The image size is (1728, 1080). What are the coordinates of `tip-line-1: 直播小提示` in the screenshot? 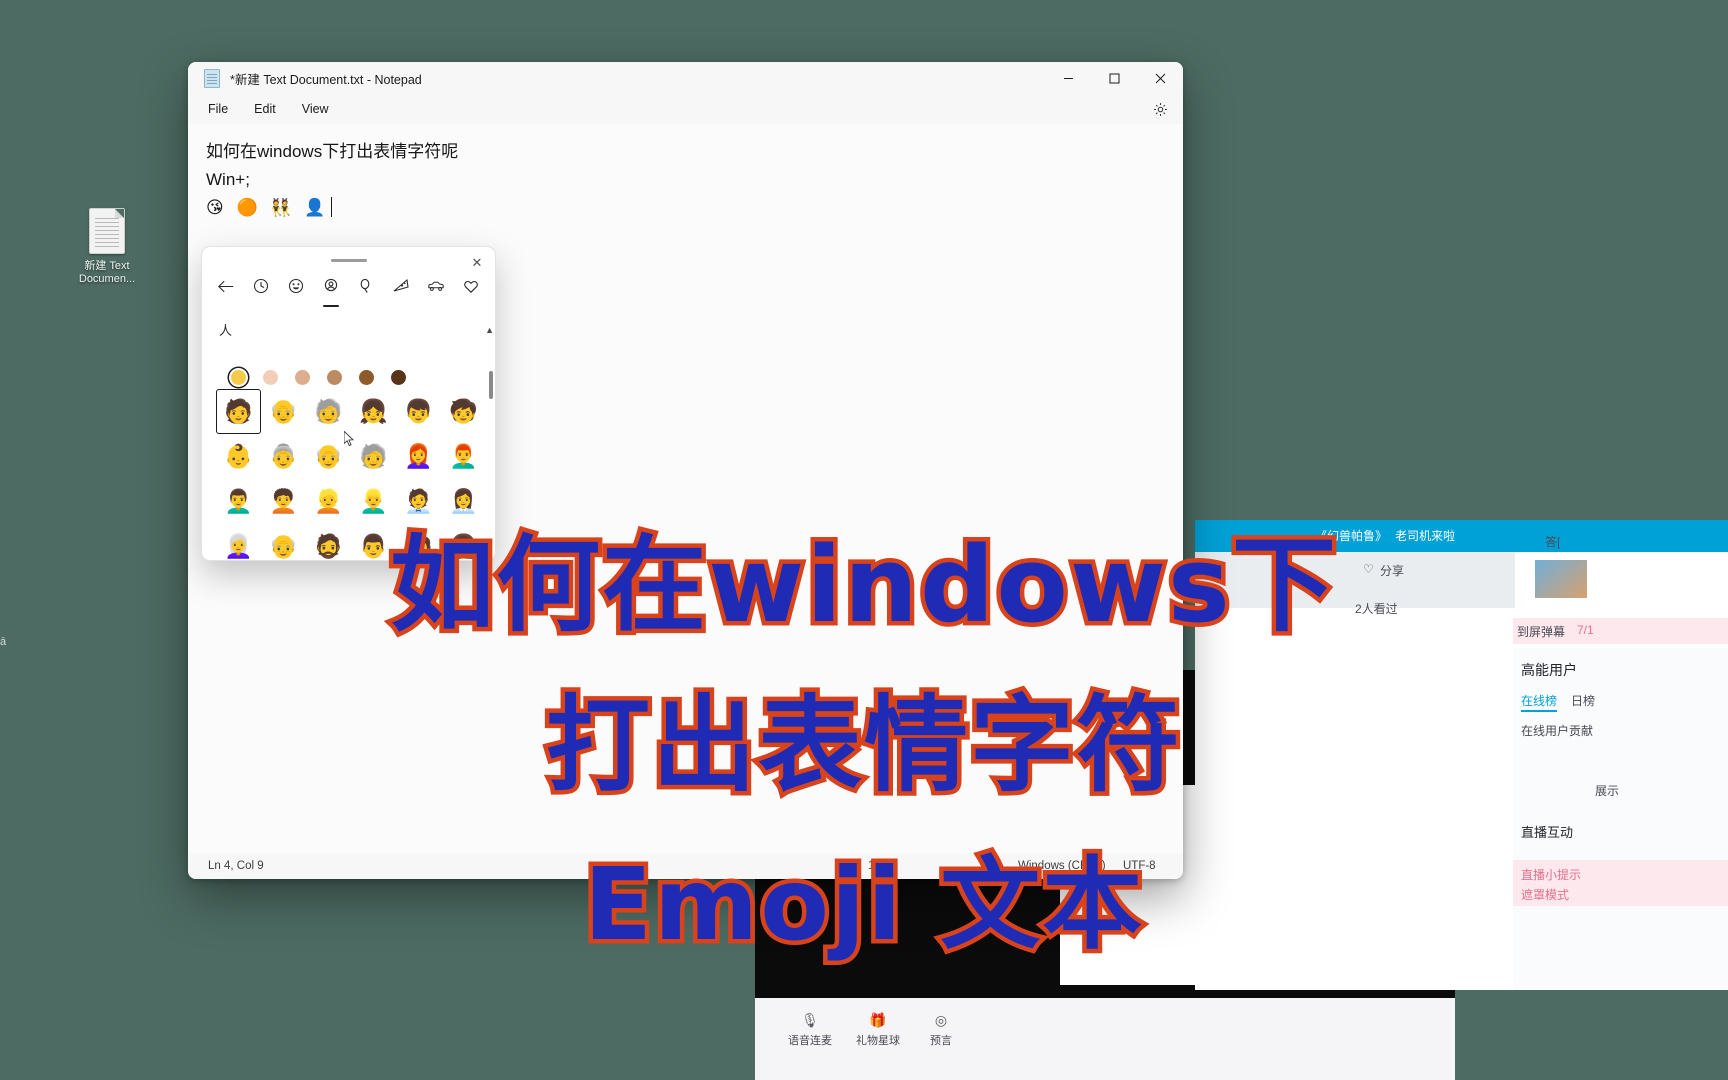 It's located at (1551, 875).